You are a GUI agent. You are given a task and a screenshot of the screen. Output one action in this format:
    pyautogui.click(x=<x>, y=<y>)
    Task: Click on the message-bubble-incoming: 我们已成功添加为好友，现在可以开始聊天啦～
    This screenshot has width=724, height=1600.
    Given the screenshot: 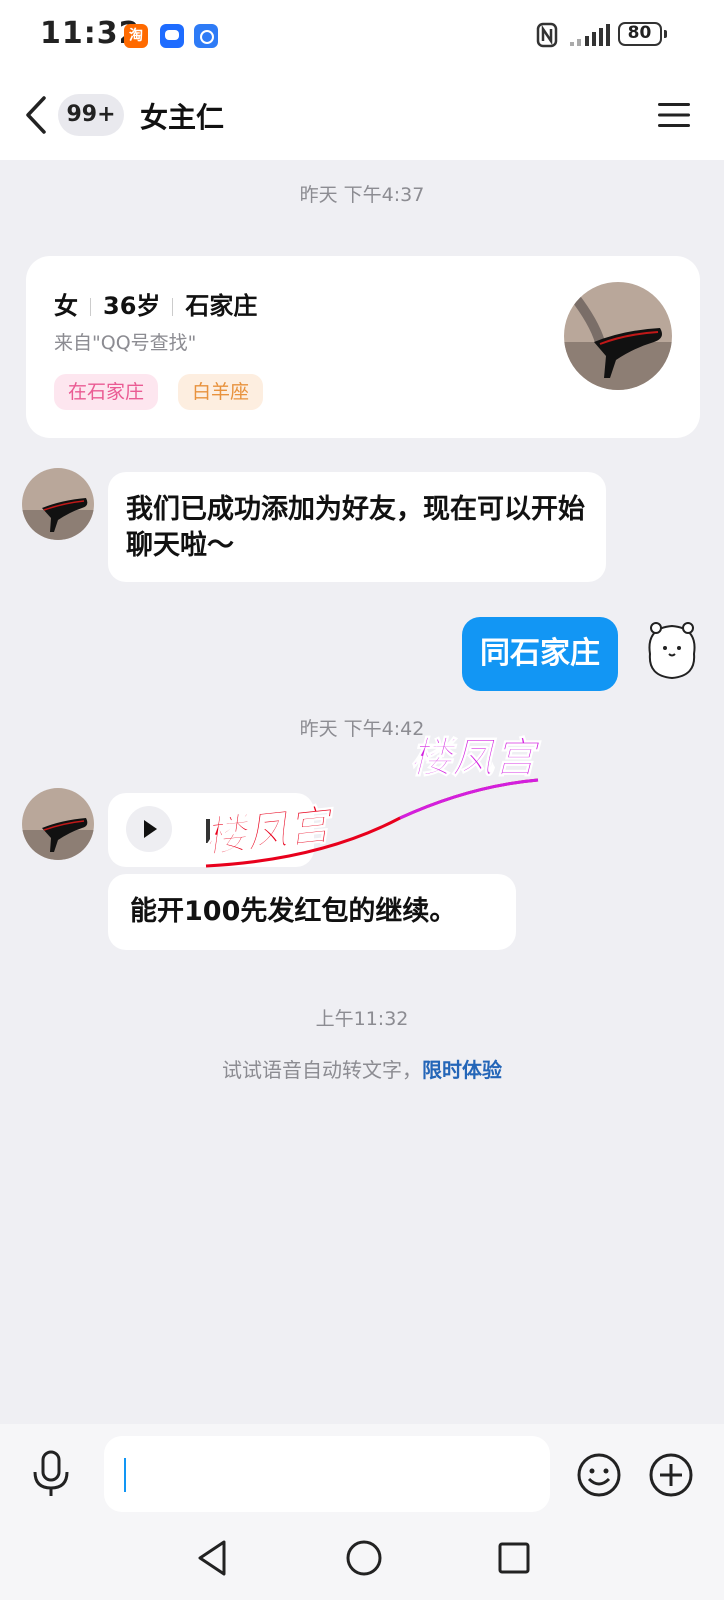 What is the action you would take?
    pyautogui.click(x=357, y=527)
    